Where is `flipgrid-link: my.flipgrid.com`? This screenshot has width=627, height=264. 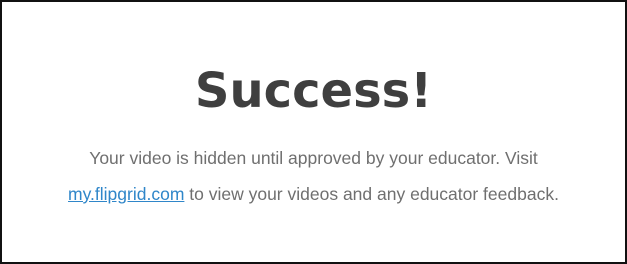 flipgrid-link: my.flipgrid.com is located at coordinates (126, 194).